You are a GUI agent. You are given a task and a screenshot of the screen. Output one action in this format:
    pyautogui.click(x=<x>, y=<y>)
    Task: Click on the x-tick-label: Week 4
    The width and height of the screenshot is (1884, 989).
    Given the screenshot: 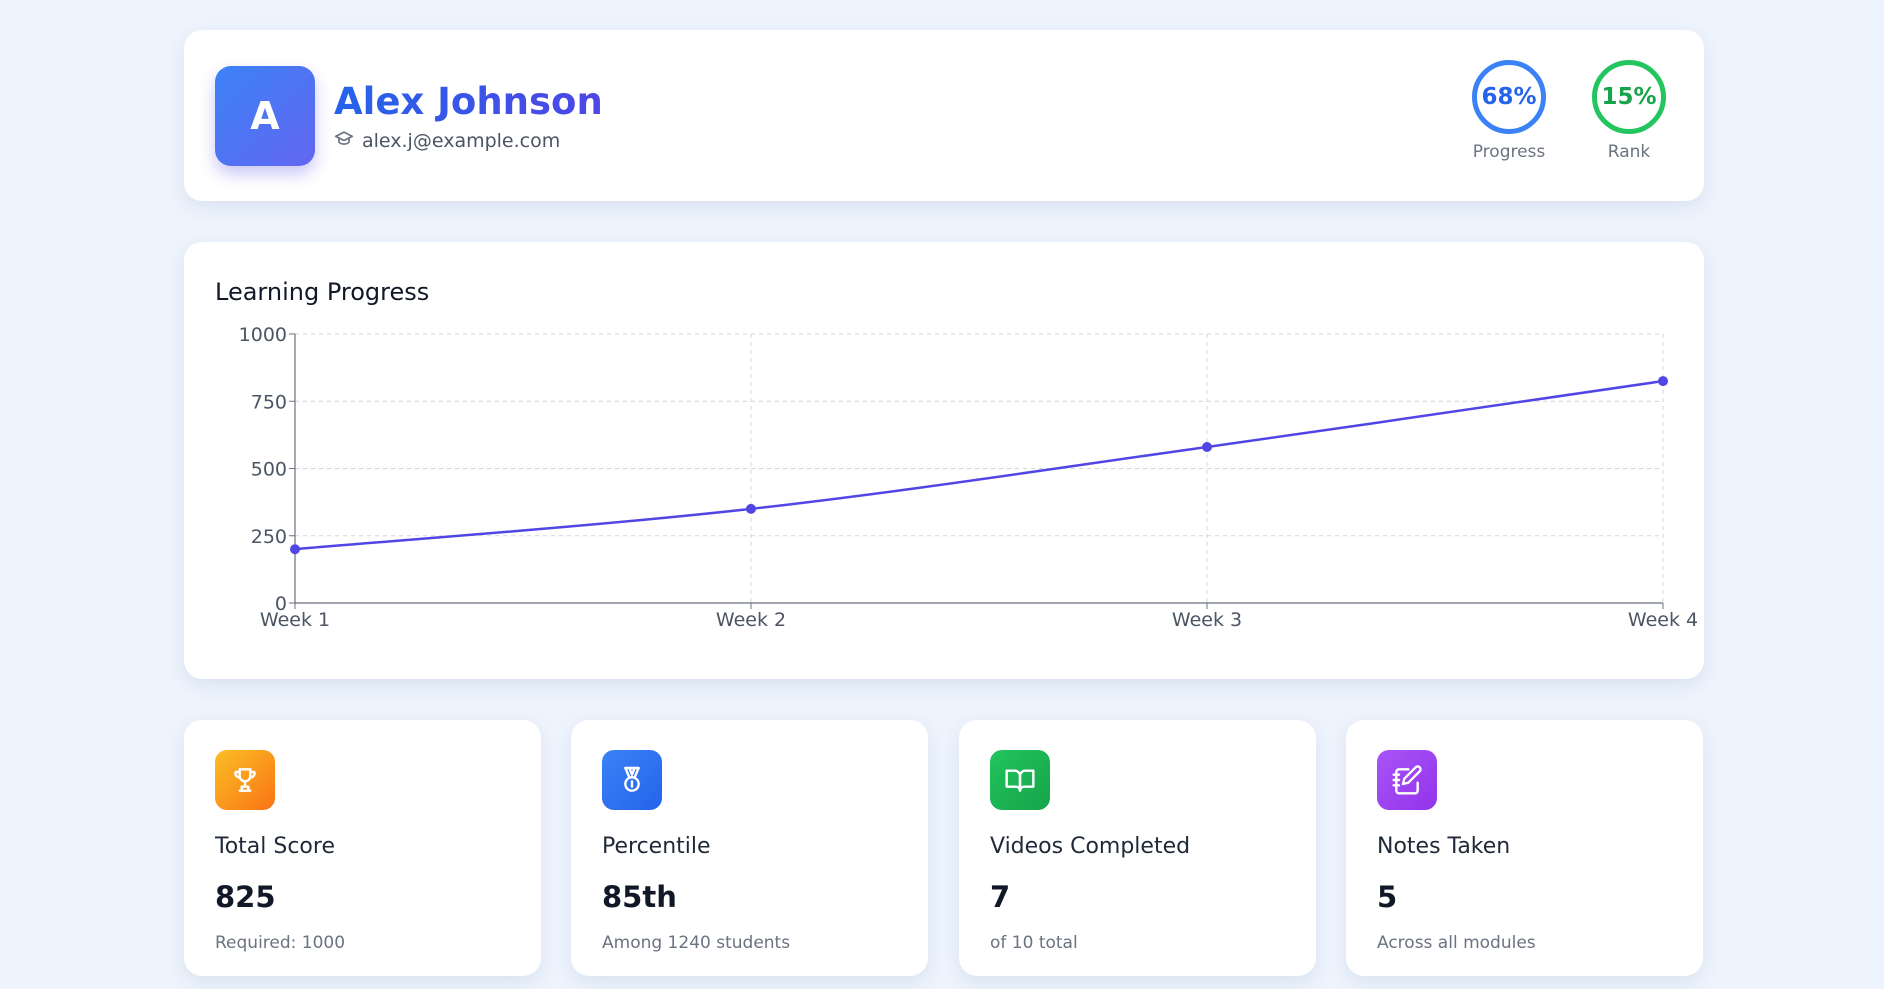 What is the action you would take?
    pyautogui.click(x=1663, y=620)
    